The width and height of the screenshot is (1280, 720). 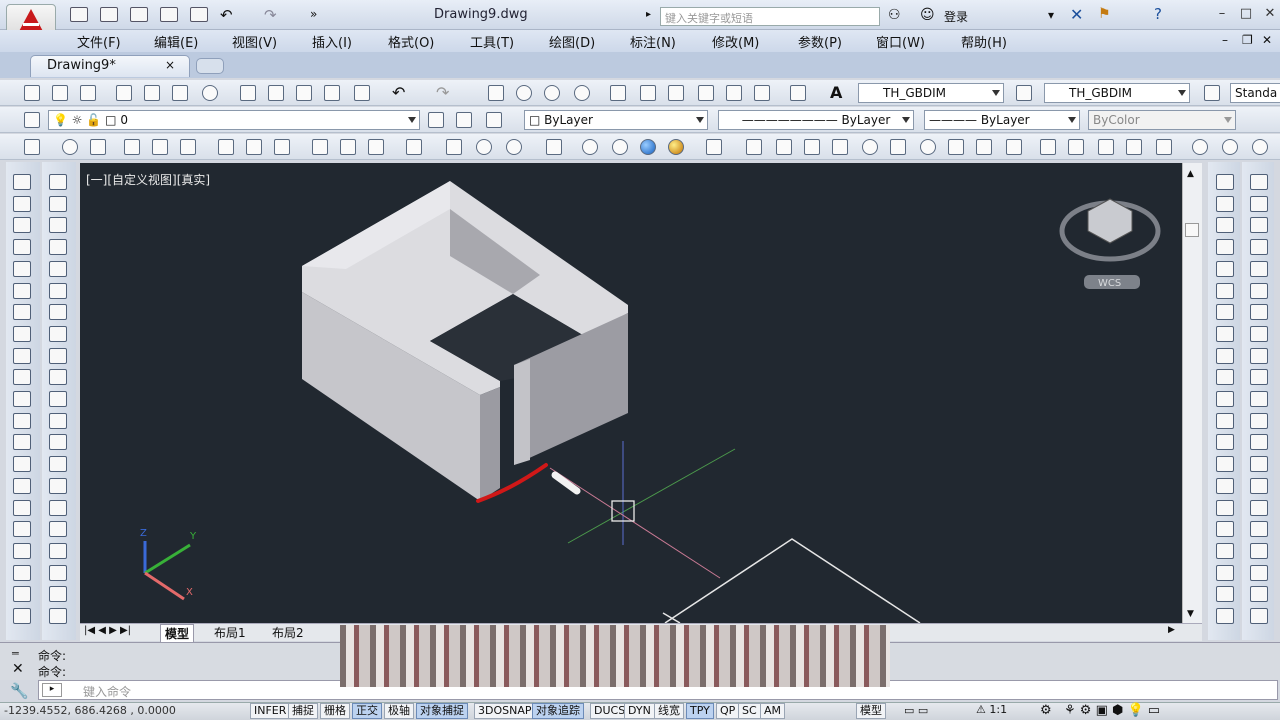 I want to click on status-toggle-4: 正交, so click(x=367, y=711).